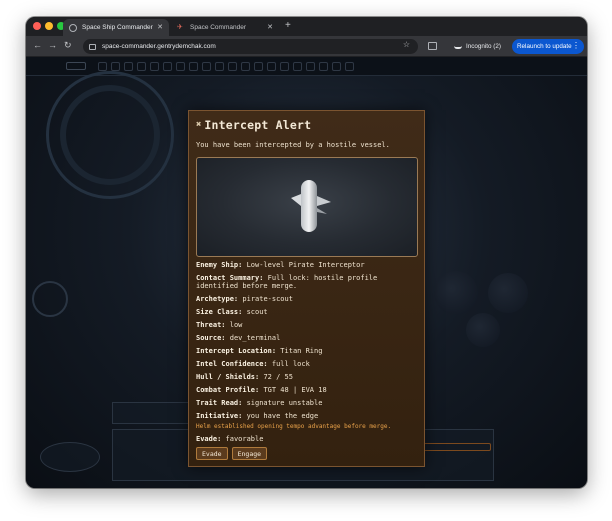 The width and height of the screenshot is (612, 521). I want to click on minimize-window-button, so click(49, 26).